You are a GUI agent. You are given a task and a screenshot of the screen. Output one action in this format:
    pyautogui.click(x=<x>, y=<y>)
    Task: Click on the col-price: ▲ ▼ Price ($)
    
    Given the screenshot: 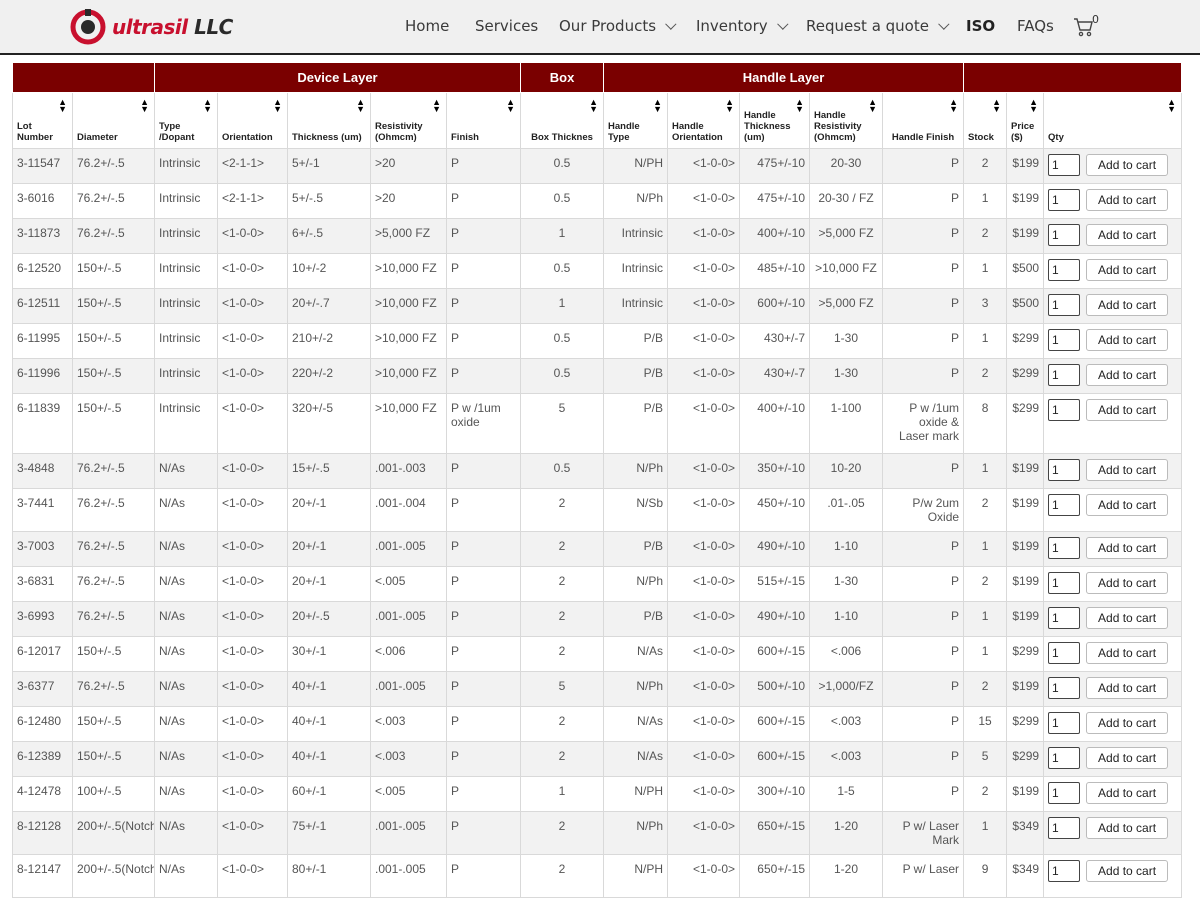 What is the action you would take?
    pyautogui.click(x=1025, y=120)
    